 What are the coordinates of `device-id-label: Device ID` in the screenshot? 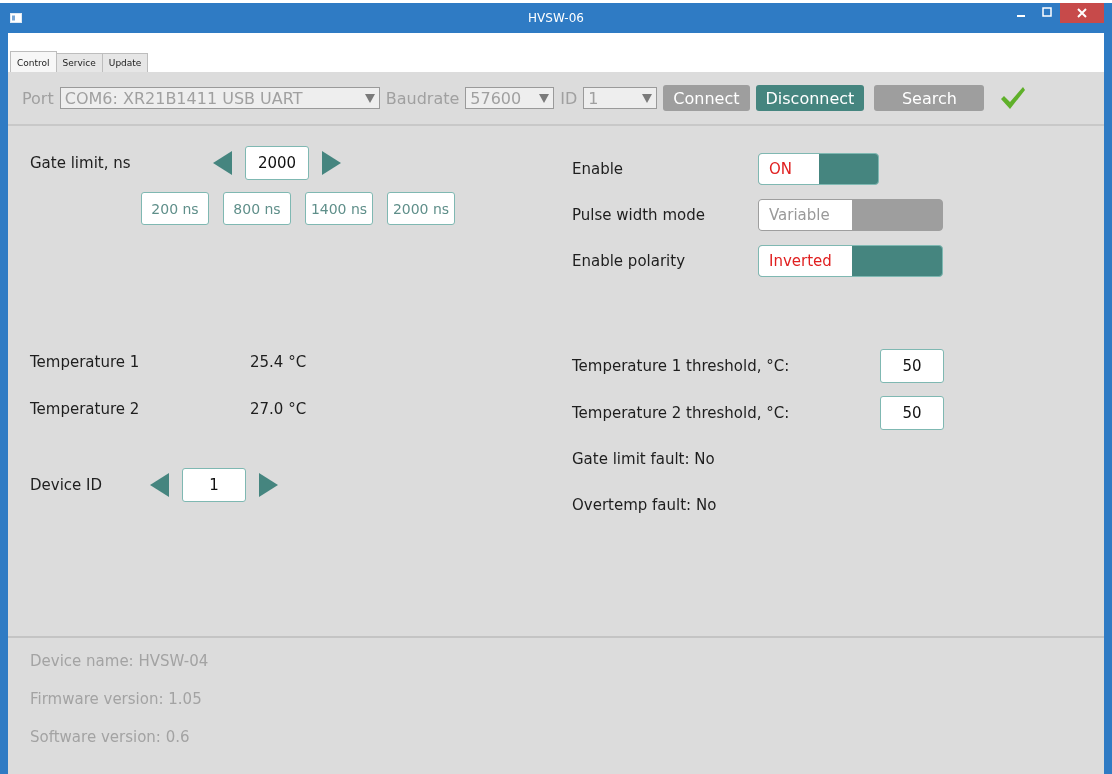 It's located at (67, 485).